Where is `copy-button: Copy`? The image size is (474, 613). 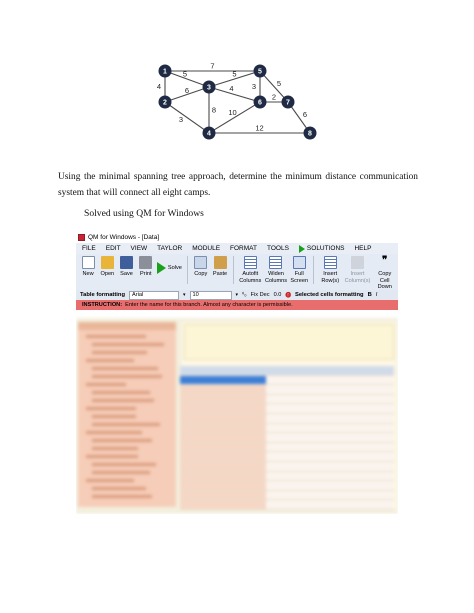 copy-button: Copy is located at coordinates (201, 267).